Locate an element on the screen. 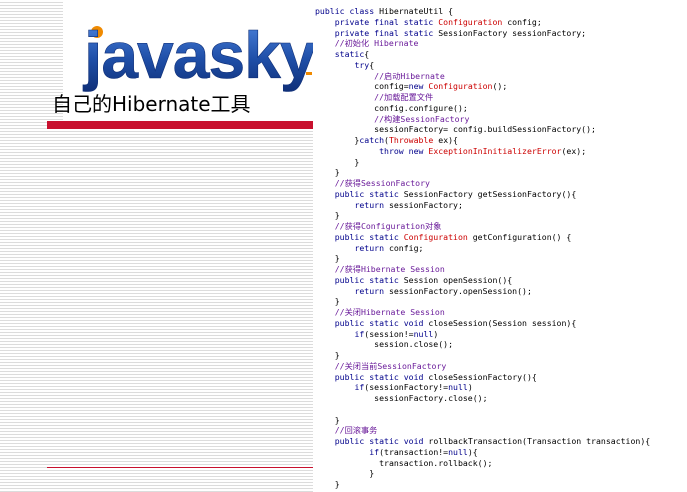 The height and width of the screenshot is (492, 687). code-token: catch is located at coordinates (372, 140).